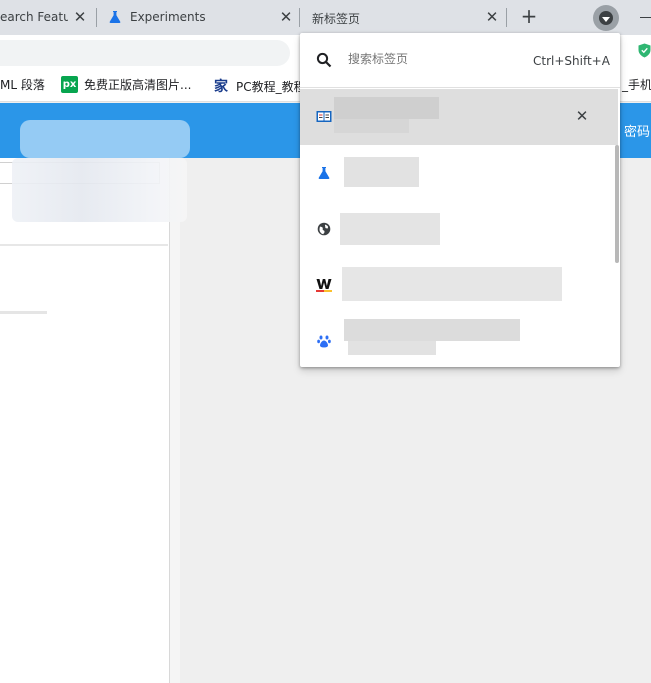  I want to click on chevron-down-icon, so click(606, 18).